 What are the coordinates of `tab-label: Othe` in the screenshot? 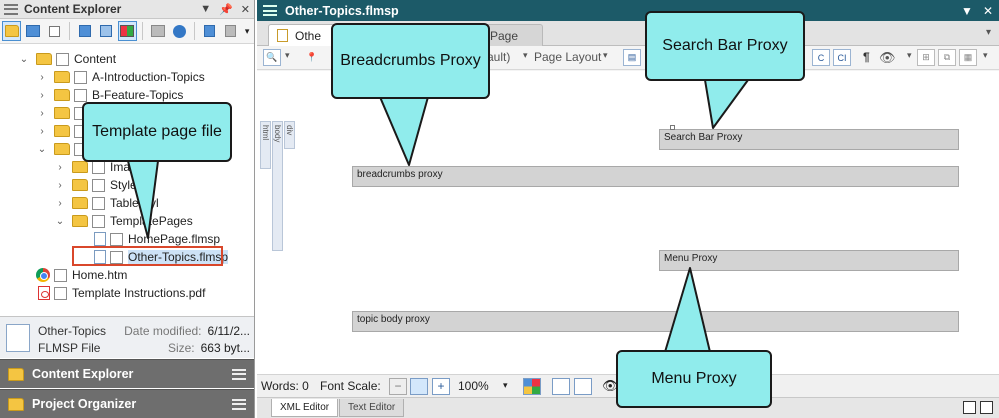 It's located at (308, 35).